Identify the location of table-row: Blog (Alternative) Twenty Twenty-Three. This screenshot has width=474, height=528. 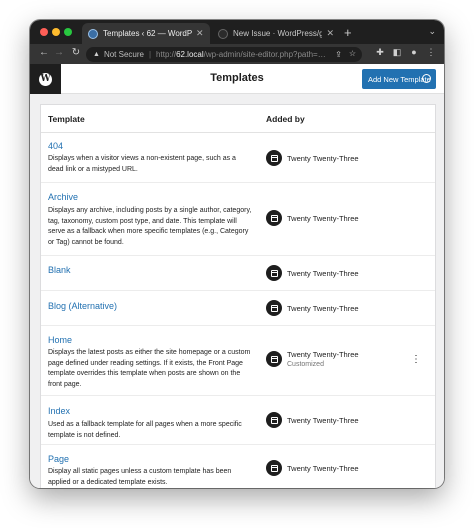
(238, 308).